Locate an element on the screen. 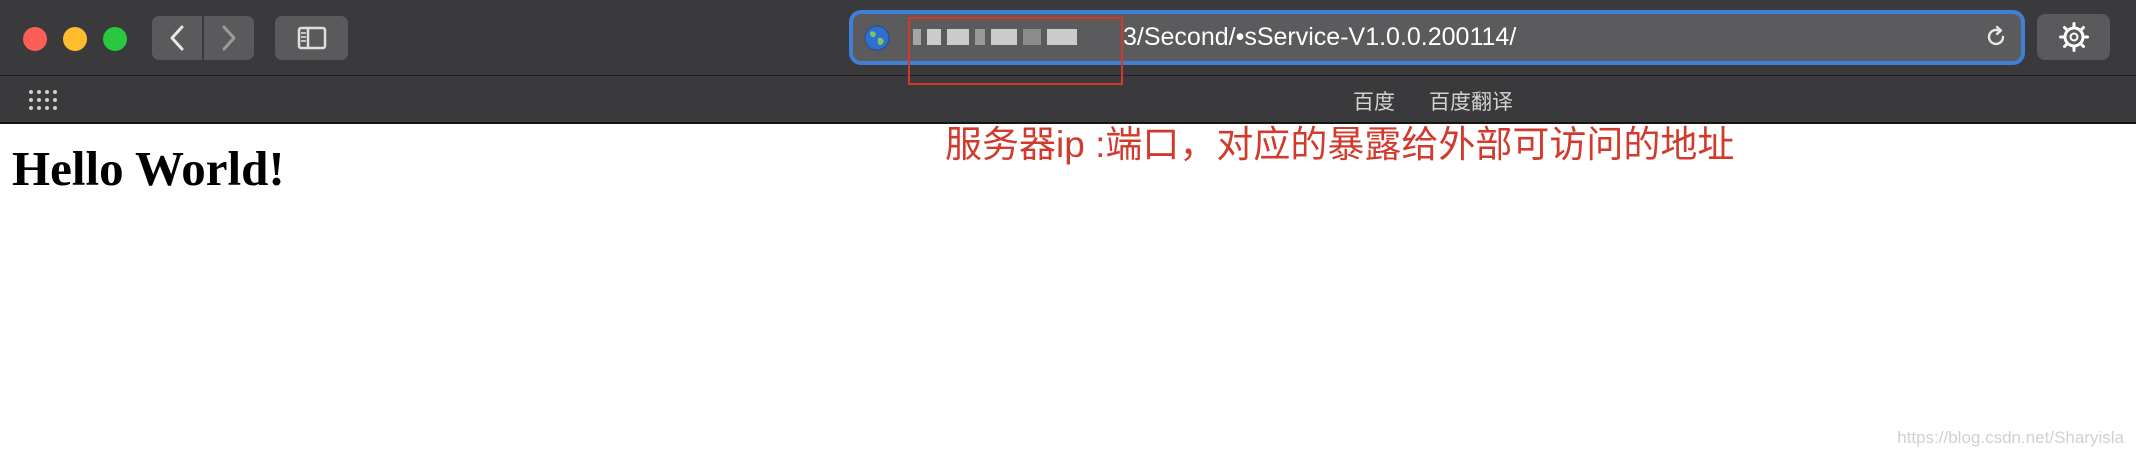 The width and height of the screenshot is (2136, 456). forward-button is located at coordinates (228, 38).